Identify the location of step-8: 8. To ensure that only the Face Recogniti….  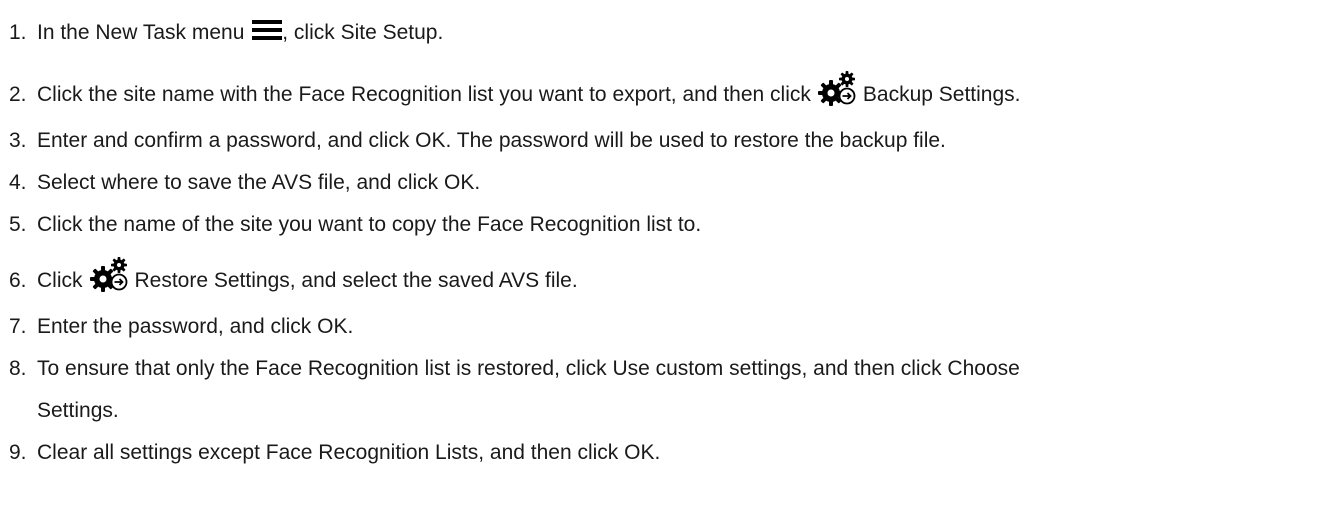
(514, 369).